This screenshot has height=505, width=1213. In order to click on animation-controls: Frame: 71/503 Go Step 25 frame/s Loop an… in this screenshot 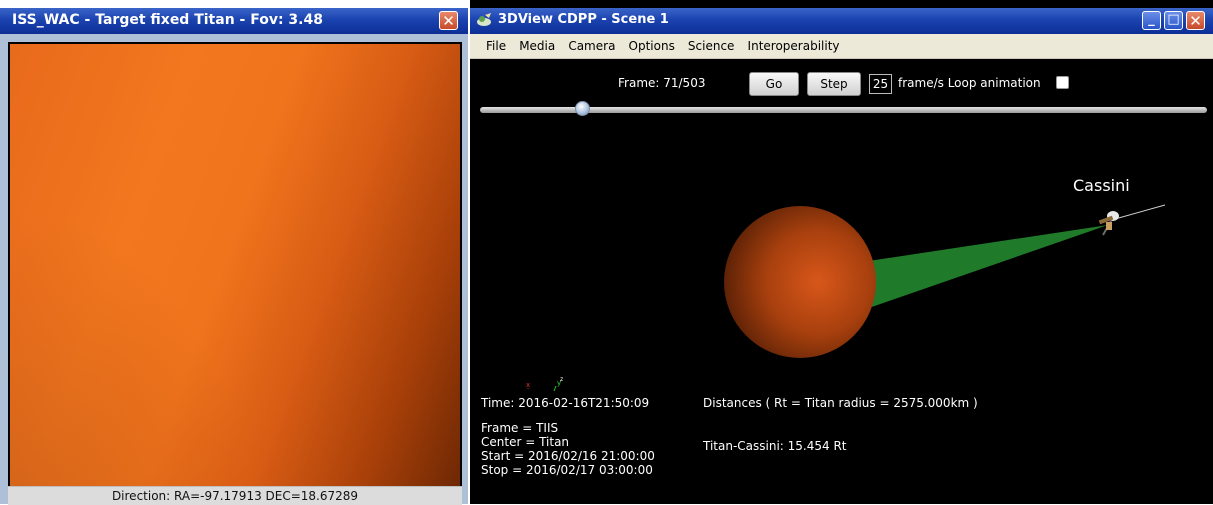, I will do `click(841, 84)`.